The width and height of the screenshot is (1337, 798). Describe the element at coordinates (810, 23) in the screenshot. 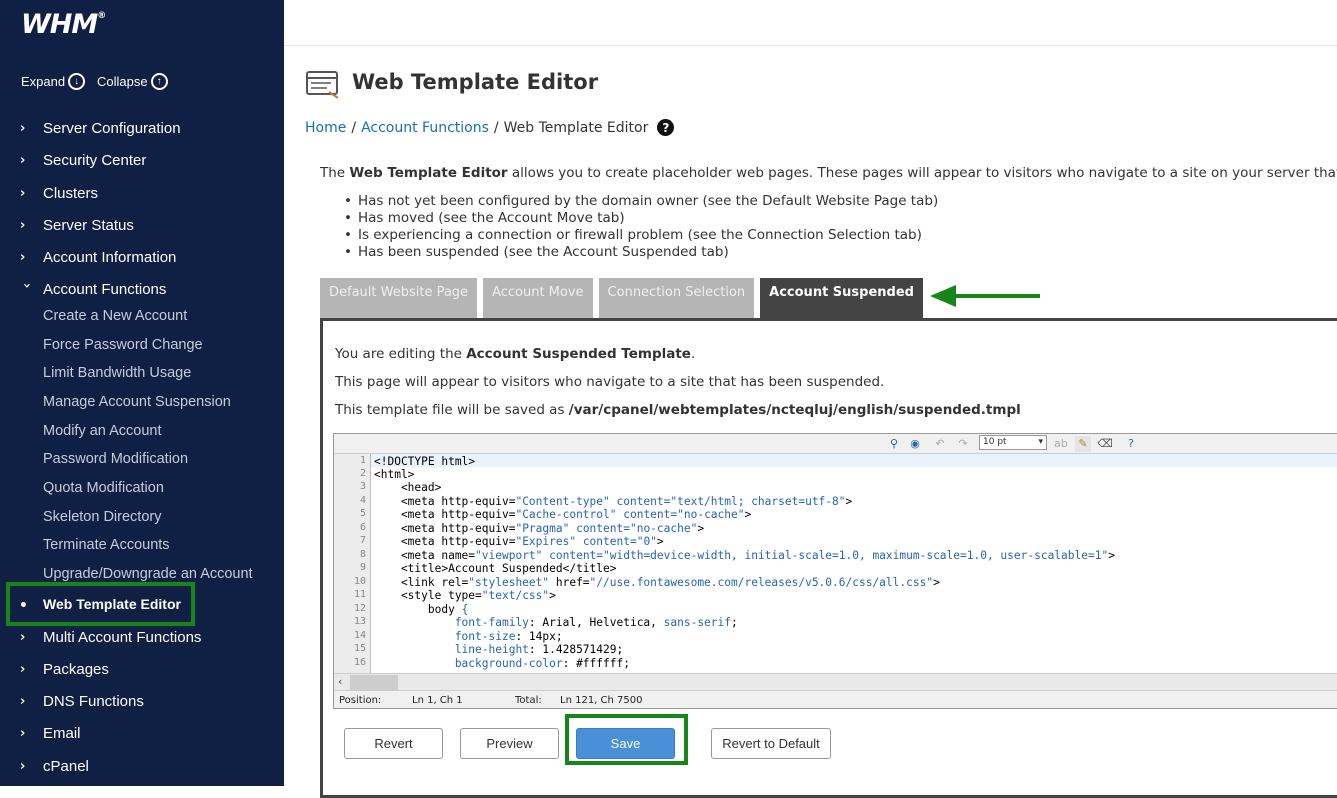

I see `top-bar` at that location.